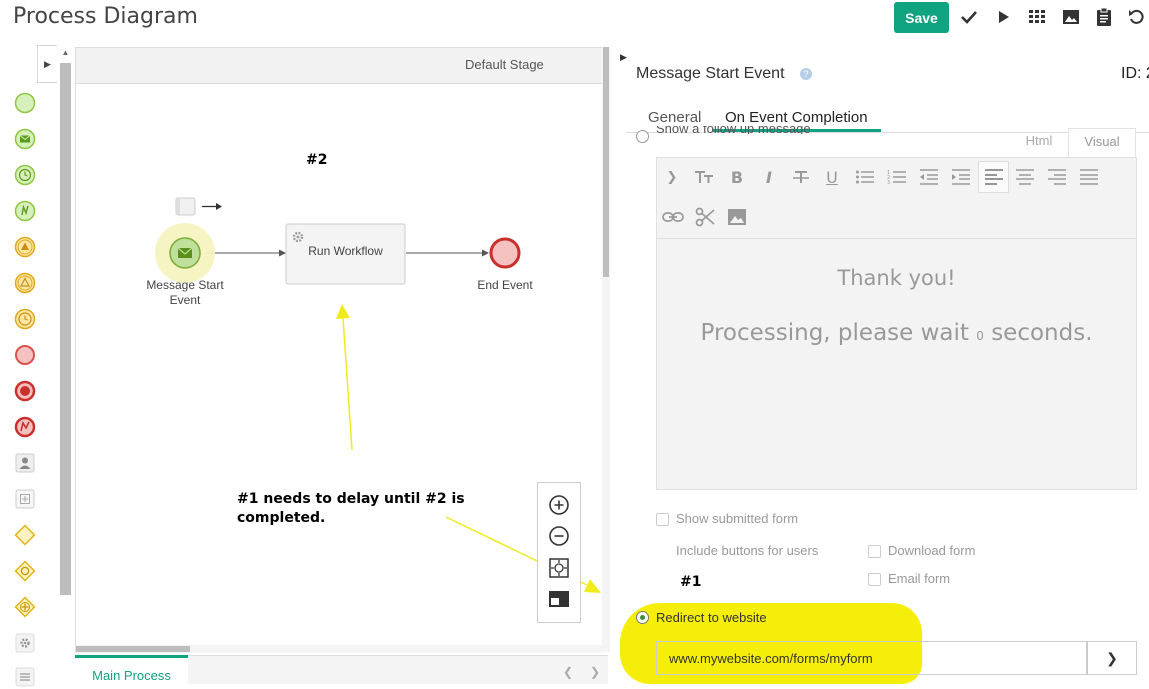 This screenshot has height=689, width=1149. Describe the element at coordinates (1039, 143) in the screenshot. I see `editor-tab-html: Html` at that location.